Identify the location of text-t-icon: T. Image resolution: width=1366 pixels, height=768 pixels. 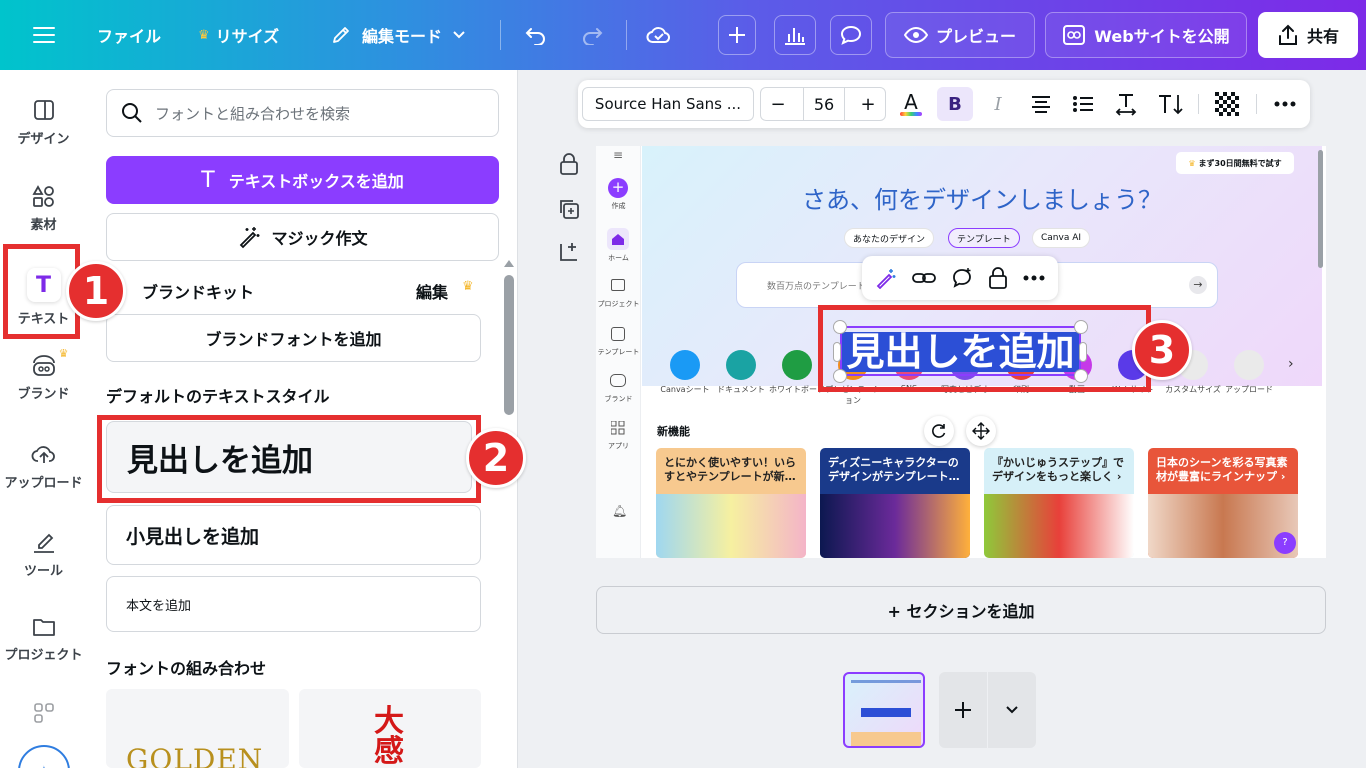
(208, 180).